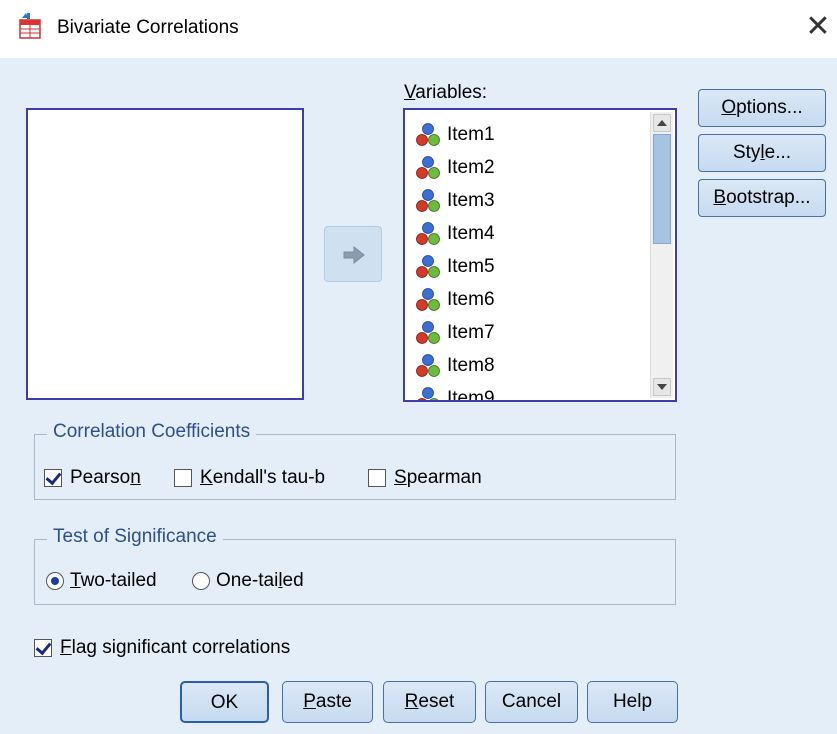 Image resolution: width=837 pixels, height=734 pixels. What do you see at coordinates (471, 394) in the screenshot?
I see `variable-name: Item9` at bounding box center [471, 394].